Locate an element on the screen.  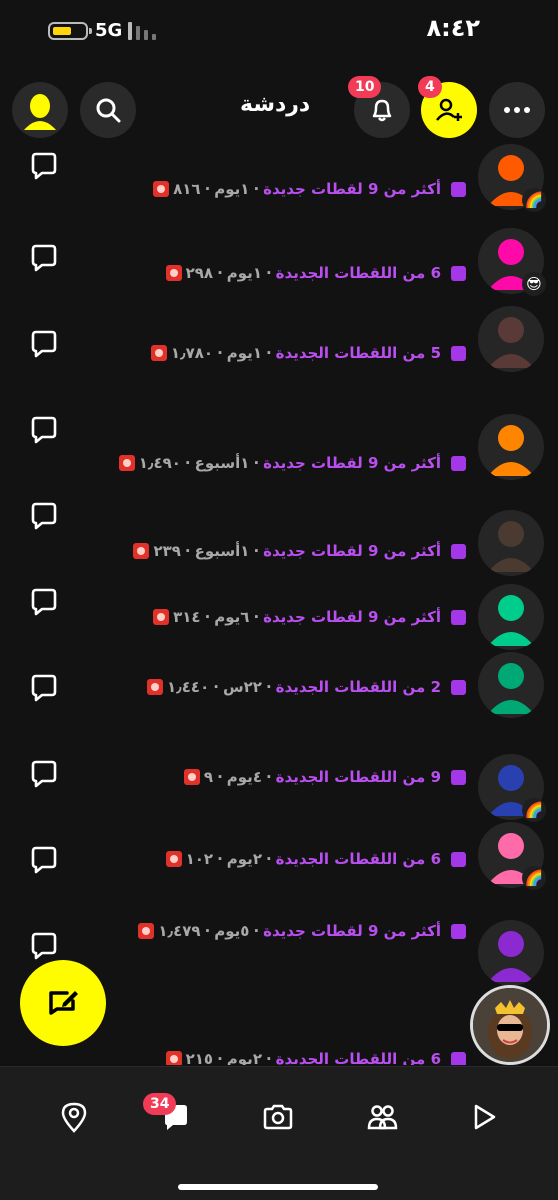
chat-time: ٤يوم is located at coordinates (244, 777).